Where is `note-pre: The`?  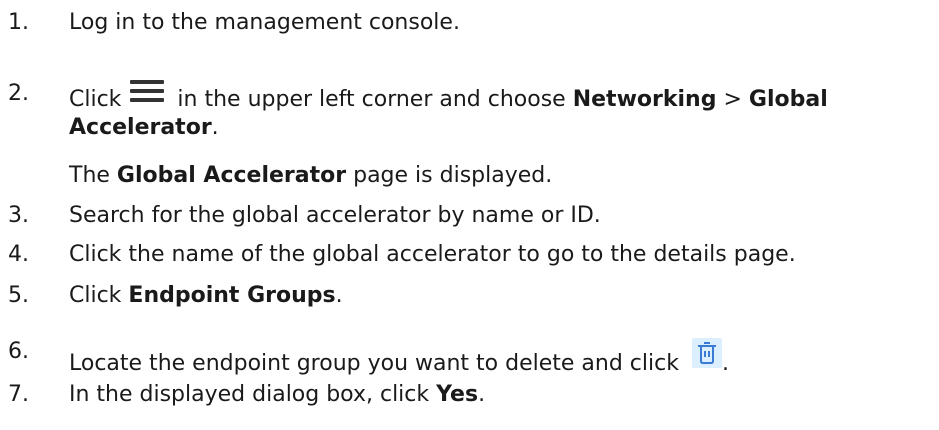 note-pre: The is located at coordinates (89, 175).